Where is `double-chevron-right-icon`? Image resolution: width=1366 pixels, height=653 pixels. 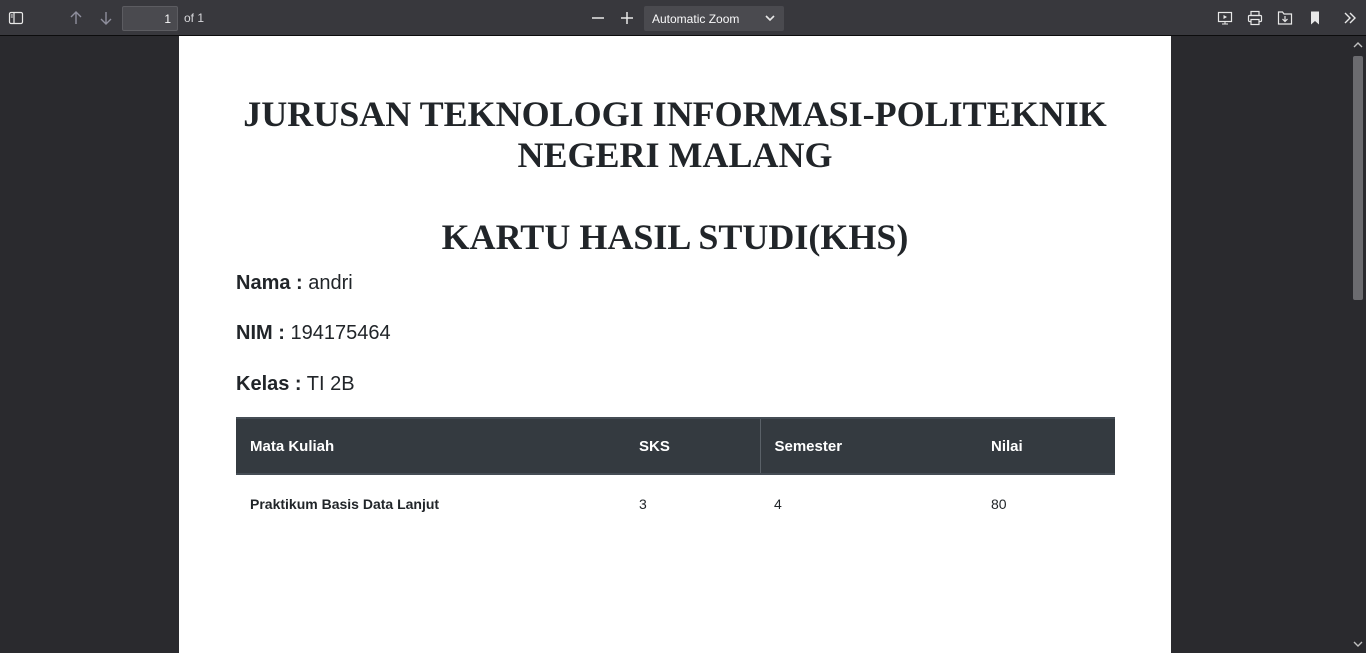
double-chevron-right-icon is located at coordinates (1350, 18).